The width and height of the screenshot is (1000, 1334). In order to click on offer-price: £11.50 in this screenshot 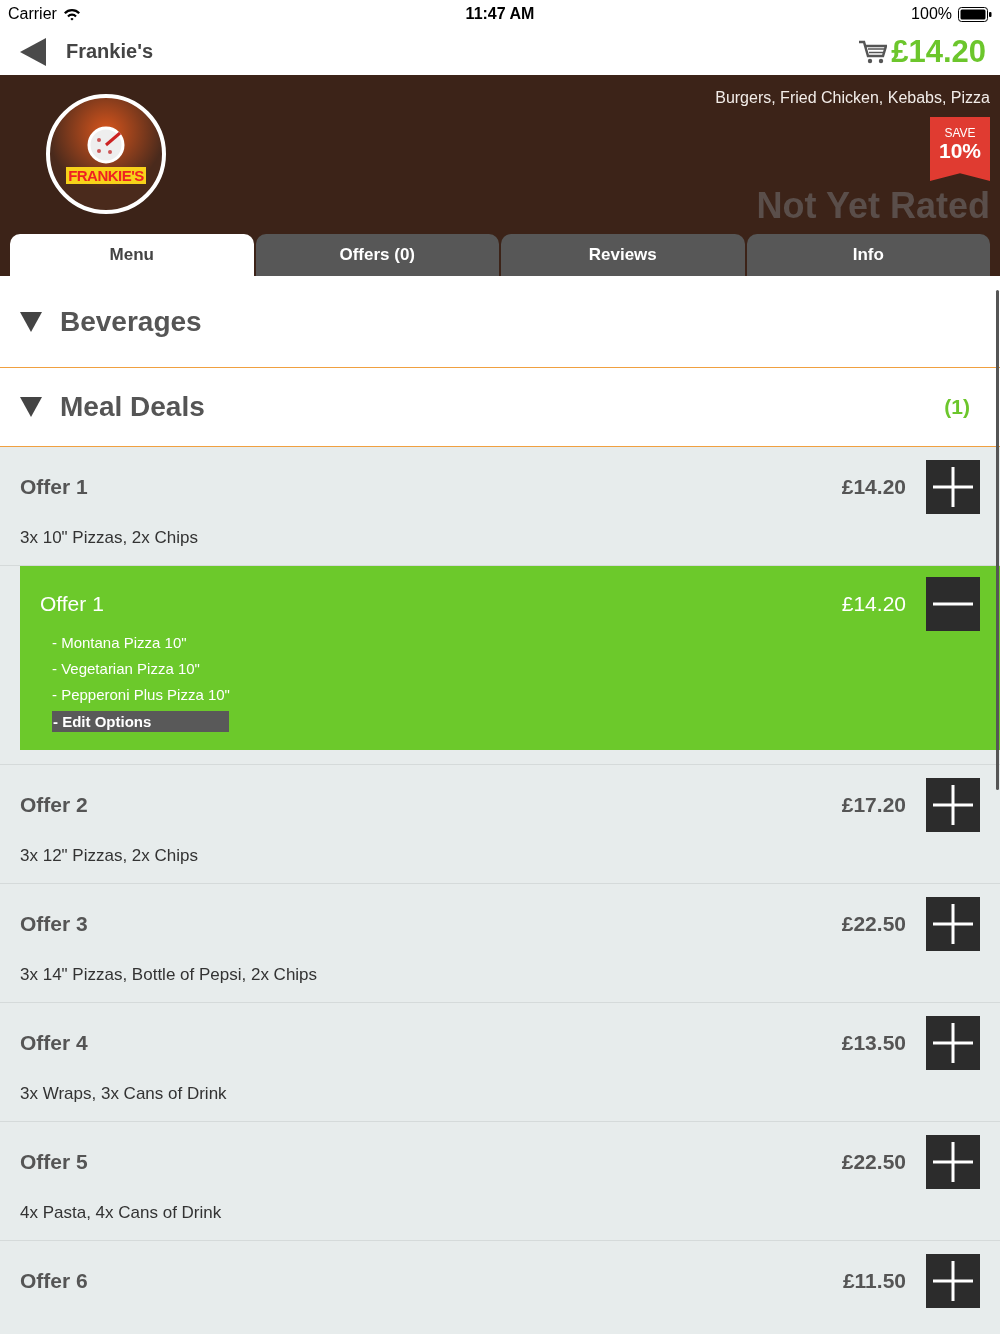, I will do `click(874, 1281)`.